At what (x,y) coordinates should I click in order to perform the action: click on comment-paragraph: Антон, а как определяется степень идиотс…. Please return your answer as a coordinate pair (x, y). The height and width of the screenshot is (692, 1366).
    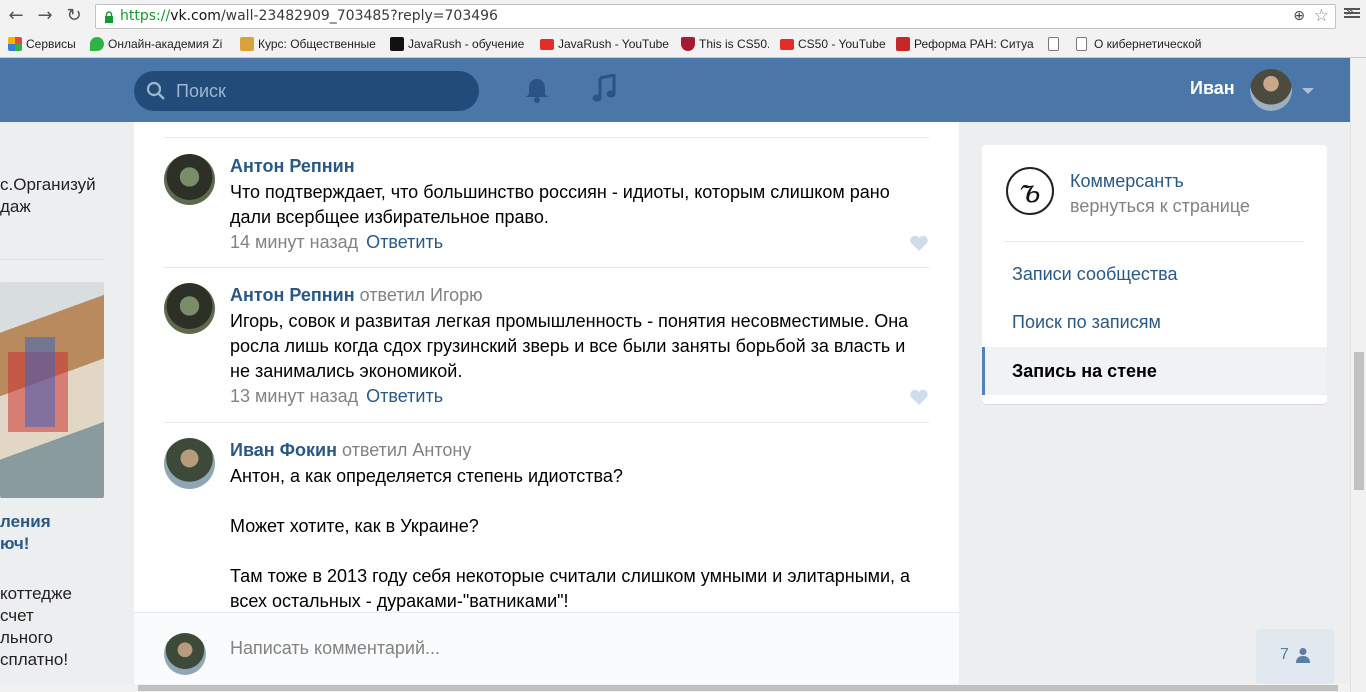
    Looking at the image, I should click on (426, 476).